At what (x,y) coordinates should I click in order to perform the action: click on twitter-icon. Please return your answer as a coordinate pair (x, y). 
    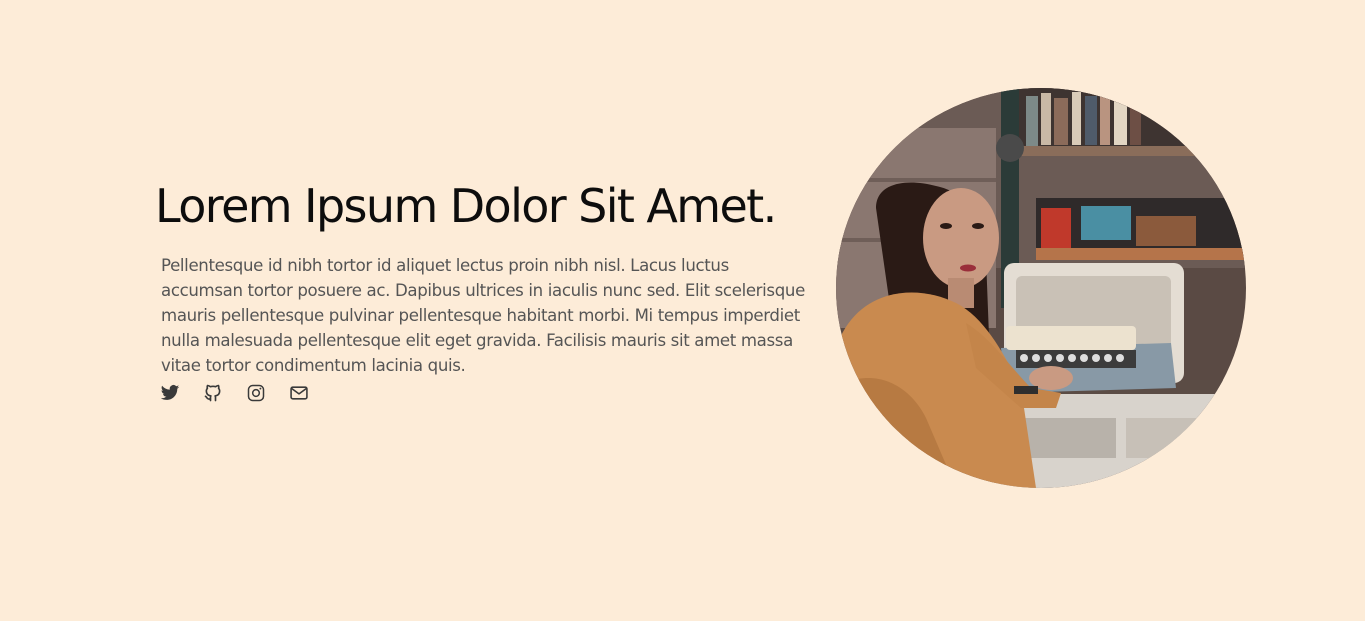
    Looking at the image, I should click on (170, 392).